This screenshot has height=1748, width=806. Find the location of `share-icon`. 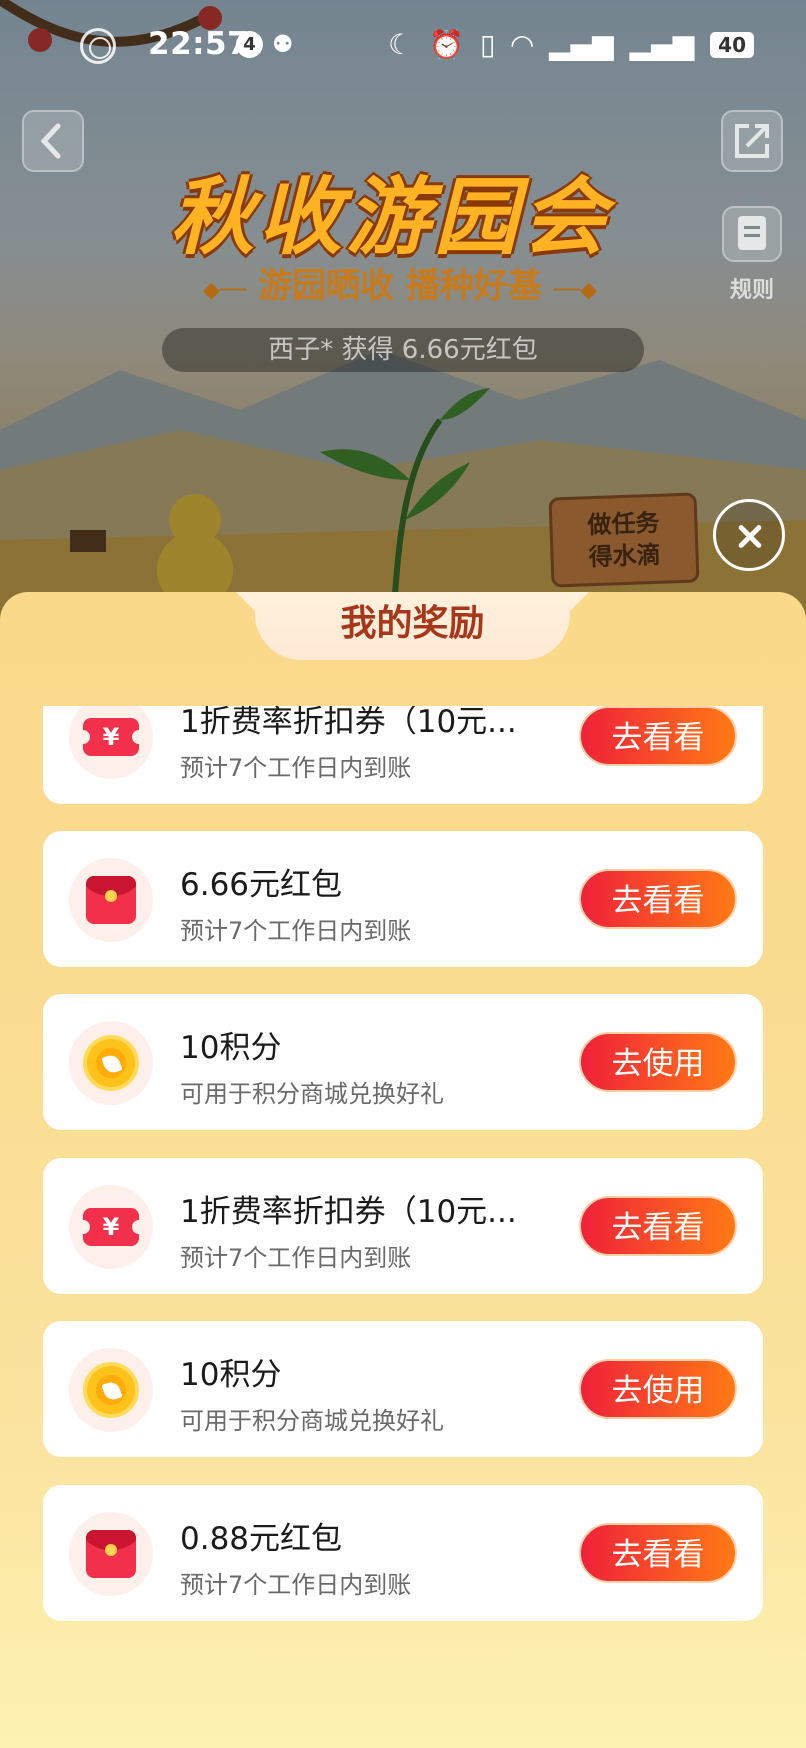

share-icon is located at coordinates (752, 141).